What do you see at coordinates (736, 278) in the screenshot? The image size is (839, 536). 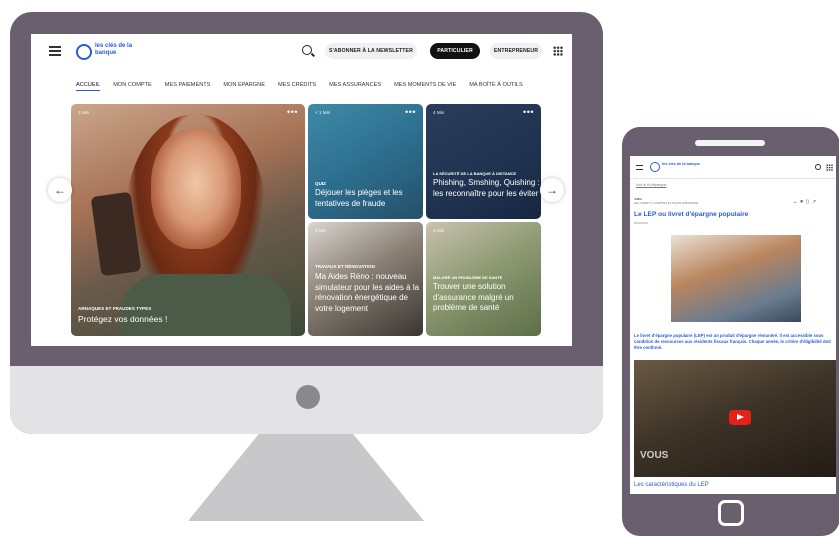 I see `article-photo` at bounding box center [736, 278].